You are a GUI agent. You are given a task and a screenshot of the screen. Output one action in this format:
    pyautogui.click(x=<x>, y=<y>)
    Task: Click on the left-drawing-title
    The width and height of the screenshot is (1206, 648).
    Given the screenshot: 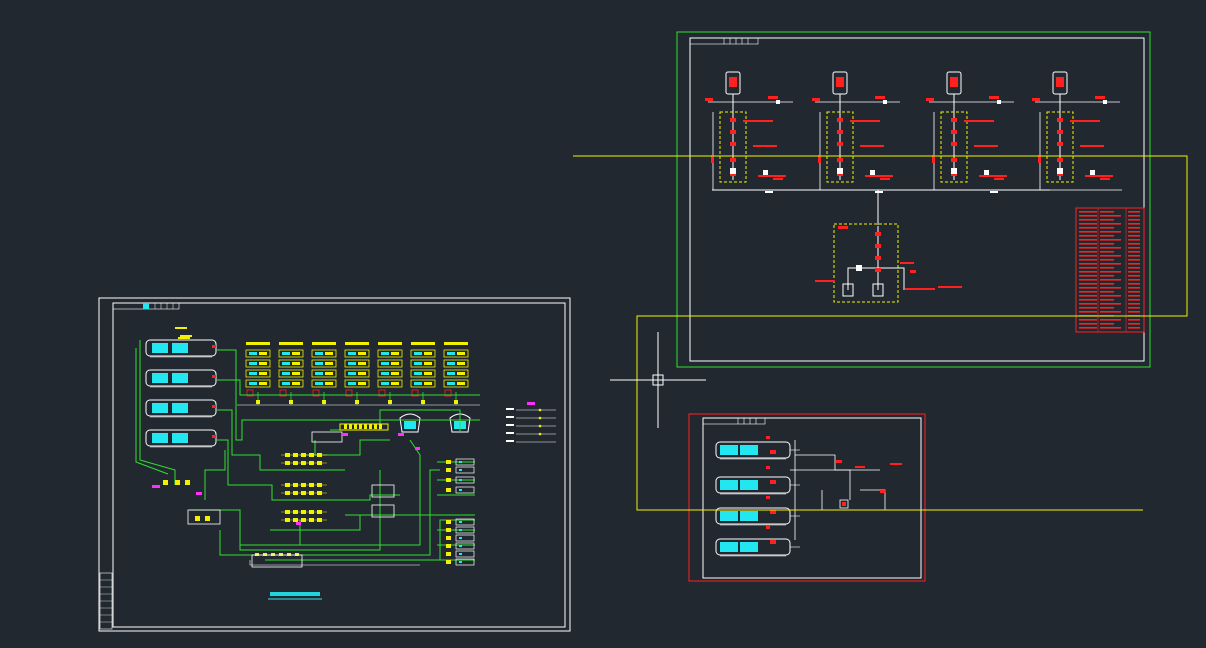 What is the action you would take?
    pyautogui.click(x=295, y=596)
    